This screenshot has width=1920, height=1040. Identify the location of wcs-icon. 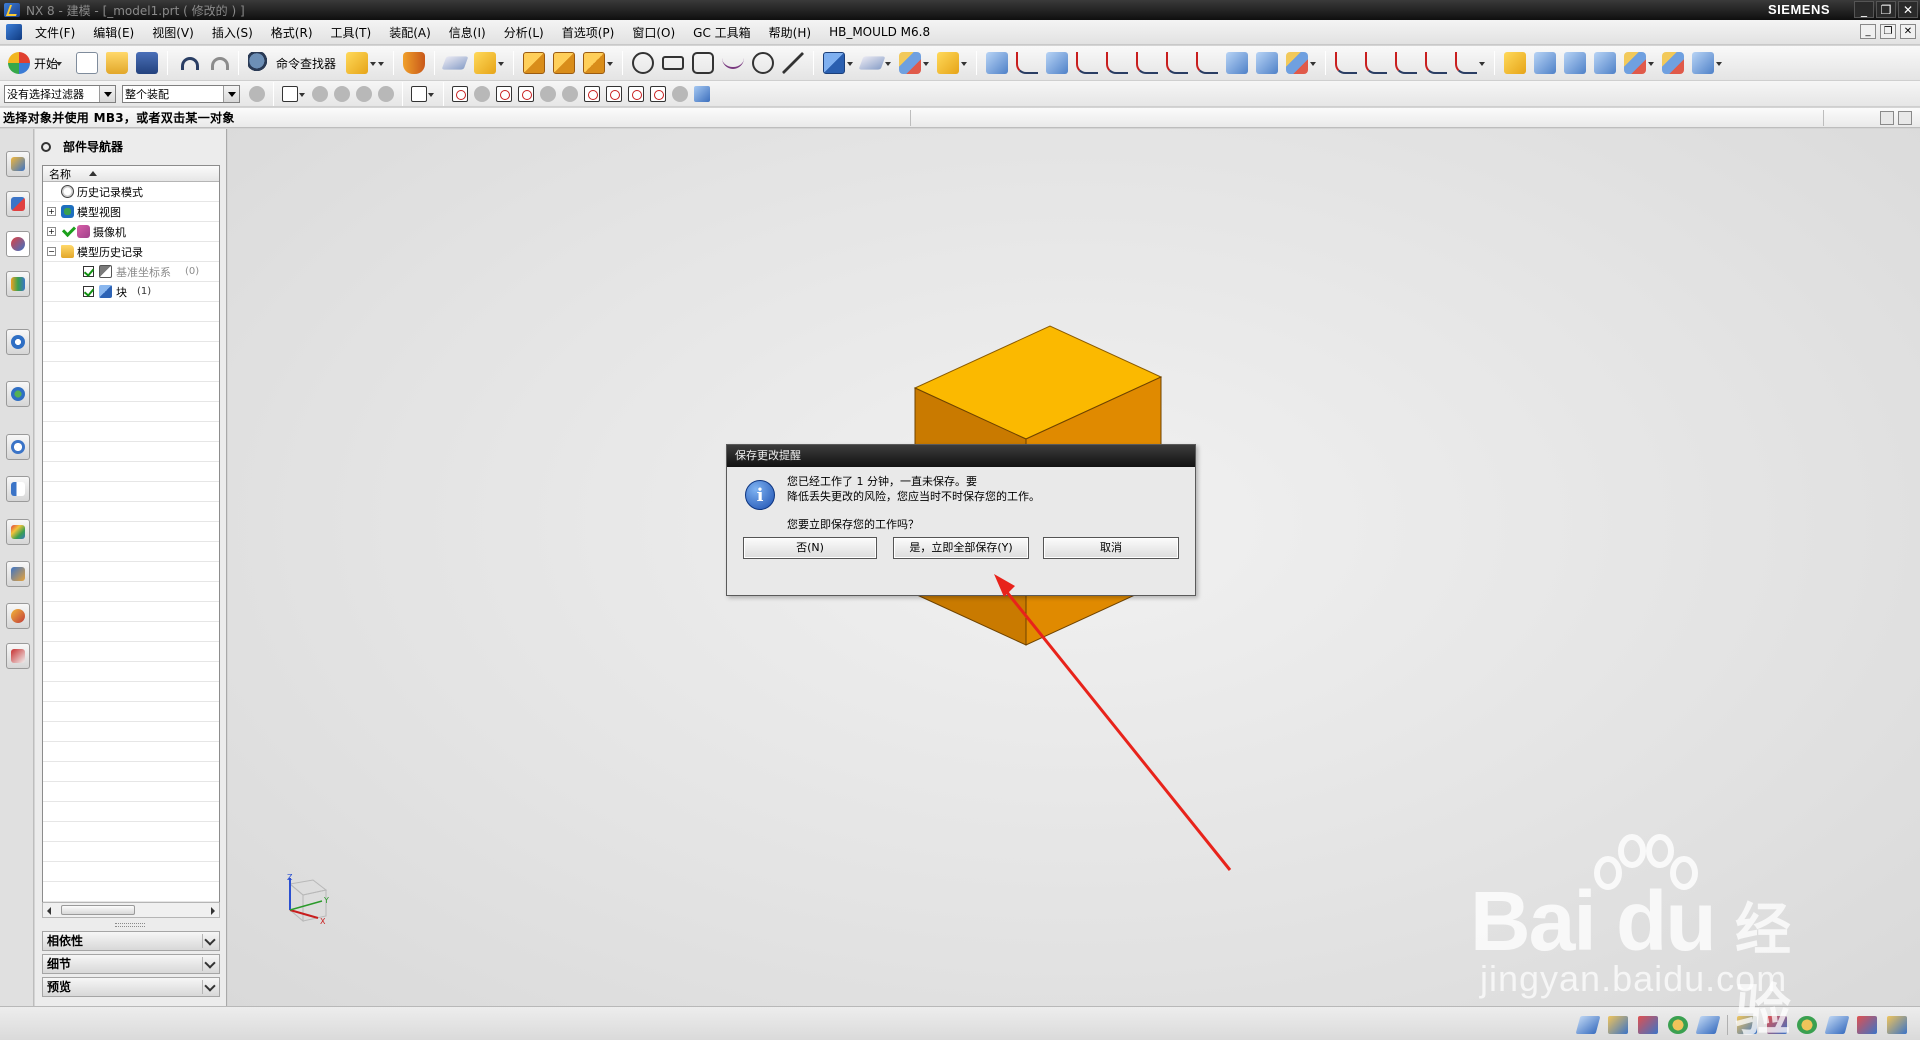
(1897, 1025).